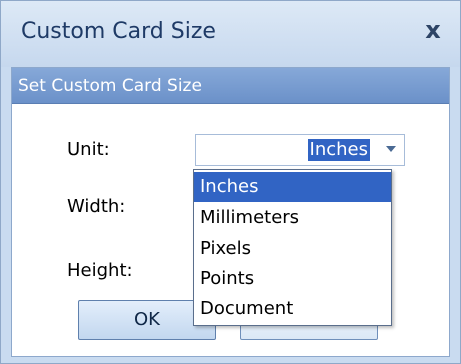 The image size is (461, 364). What do you see at coordinates (96, 206) in the screenshot?
I see `width-label: Width:` at bounding box center [96, 206].